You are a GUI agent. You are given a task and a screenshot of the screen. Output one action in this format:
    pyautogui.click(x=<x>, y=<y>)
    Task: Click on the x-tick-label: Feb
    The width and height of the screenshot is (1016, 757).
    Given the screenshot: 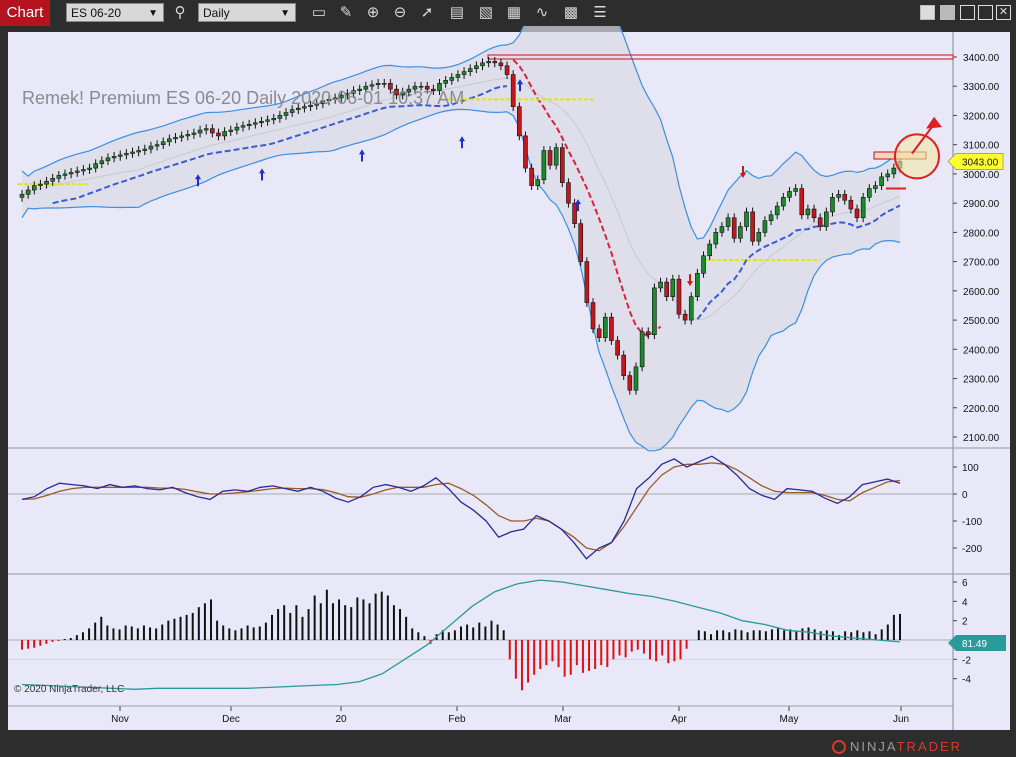 What is the action you would take?
    pyautogui.click(x=457, y=719)
    